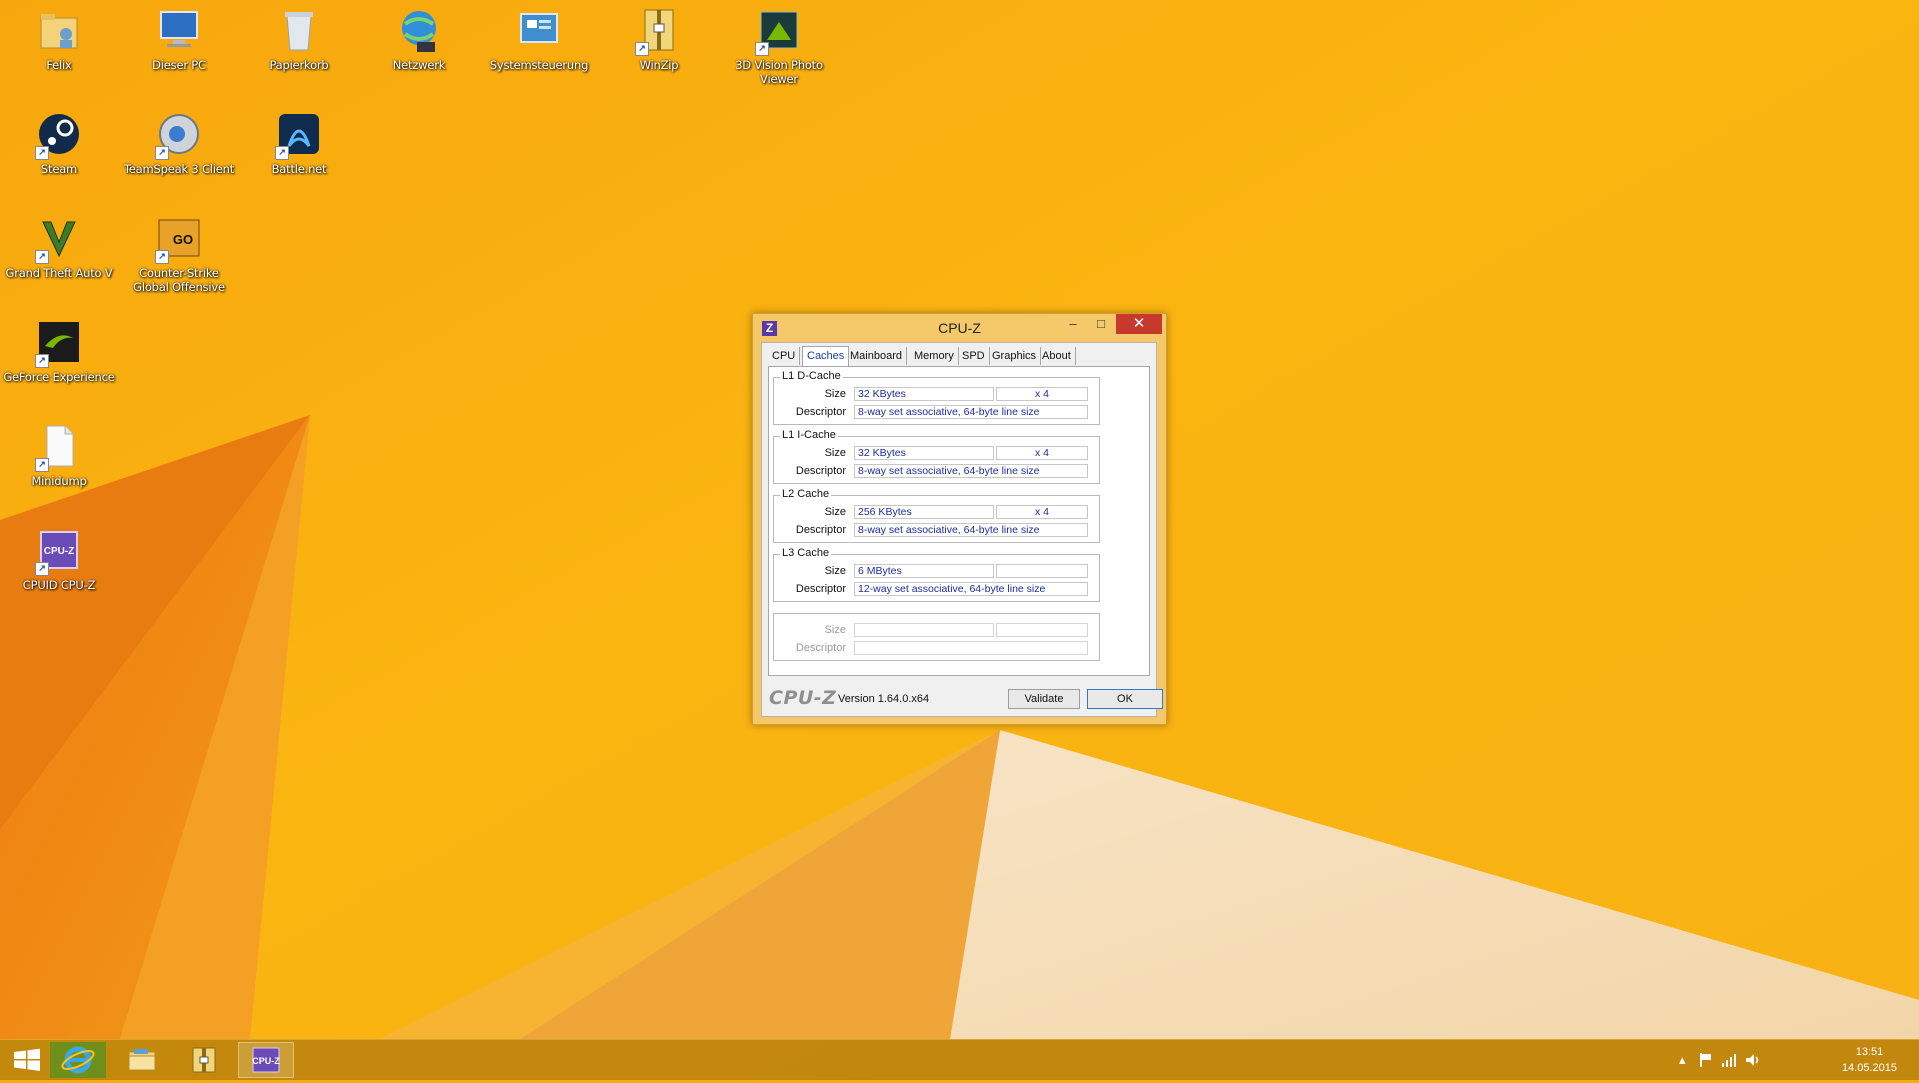 Image resolution: width=1919 pixels, height=1083 pixels. What do you see at coordinates (59, 446) in the screenshot?
I see `document-icon: ↗` at bounding box center [59, 446].